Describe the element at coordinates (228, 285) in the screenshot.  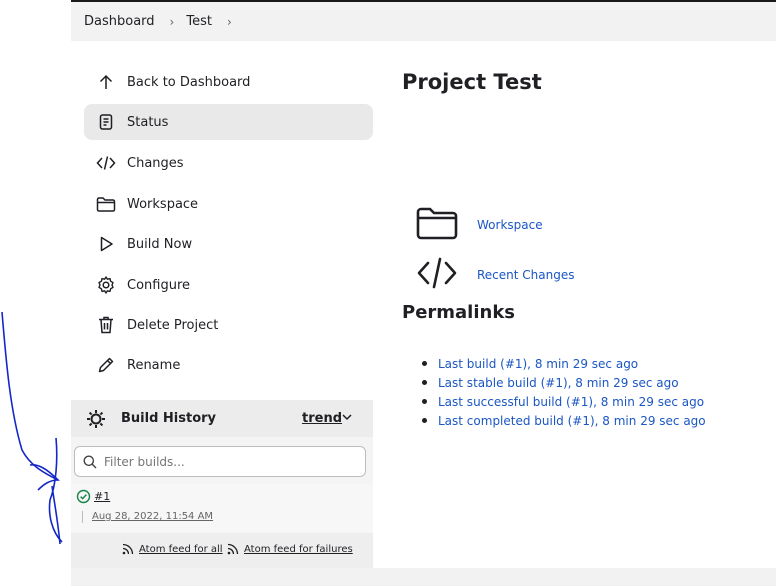
I see `sidebar-item-configure: Configure` at that location.